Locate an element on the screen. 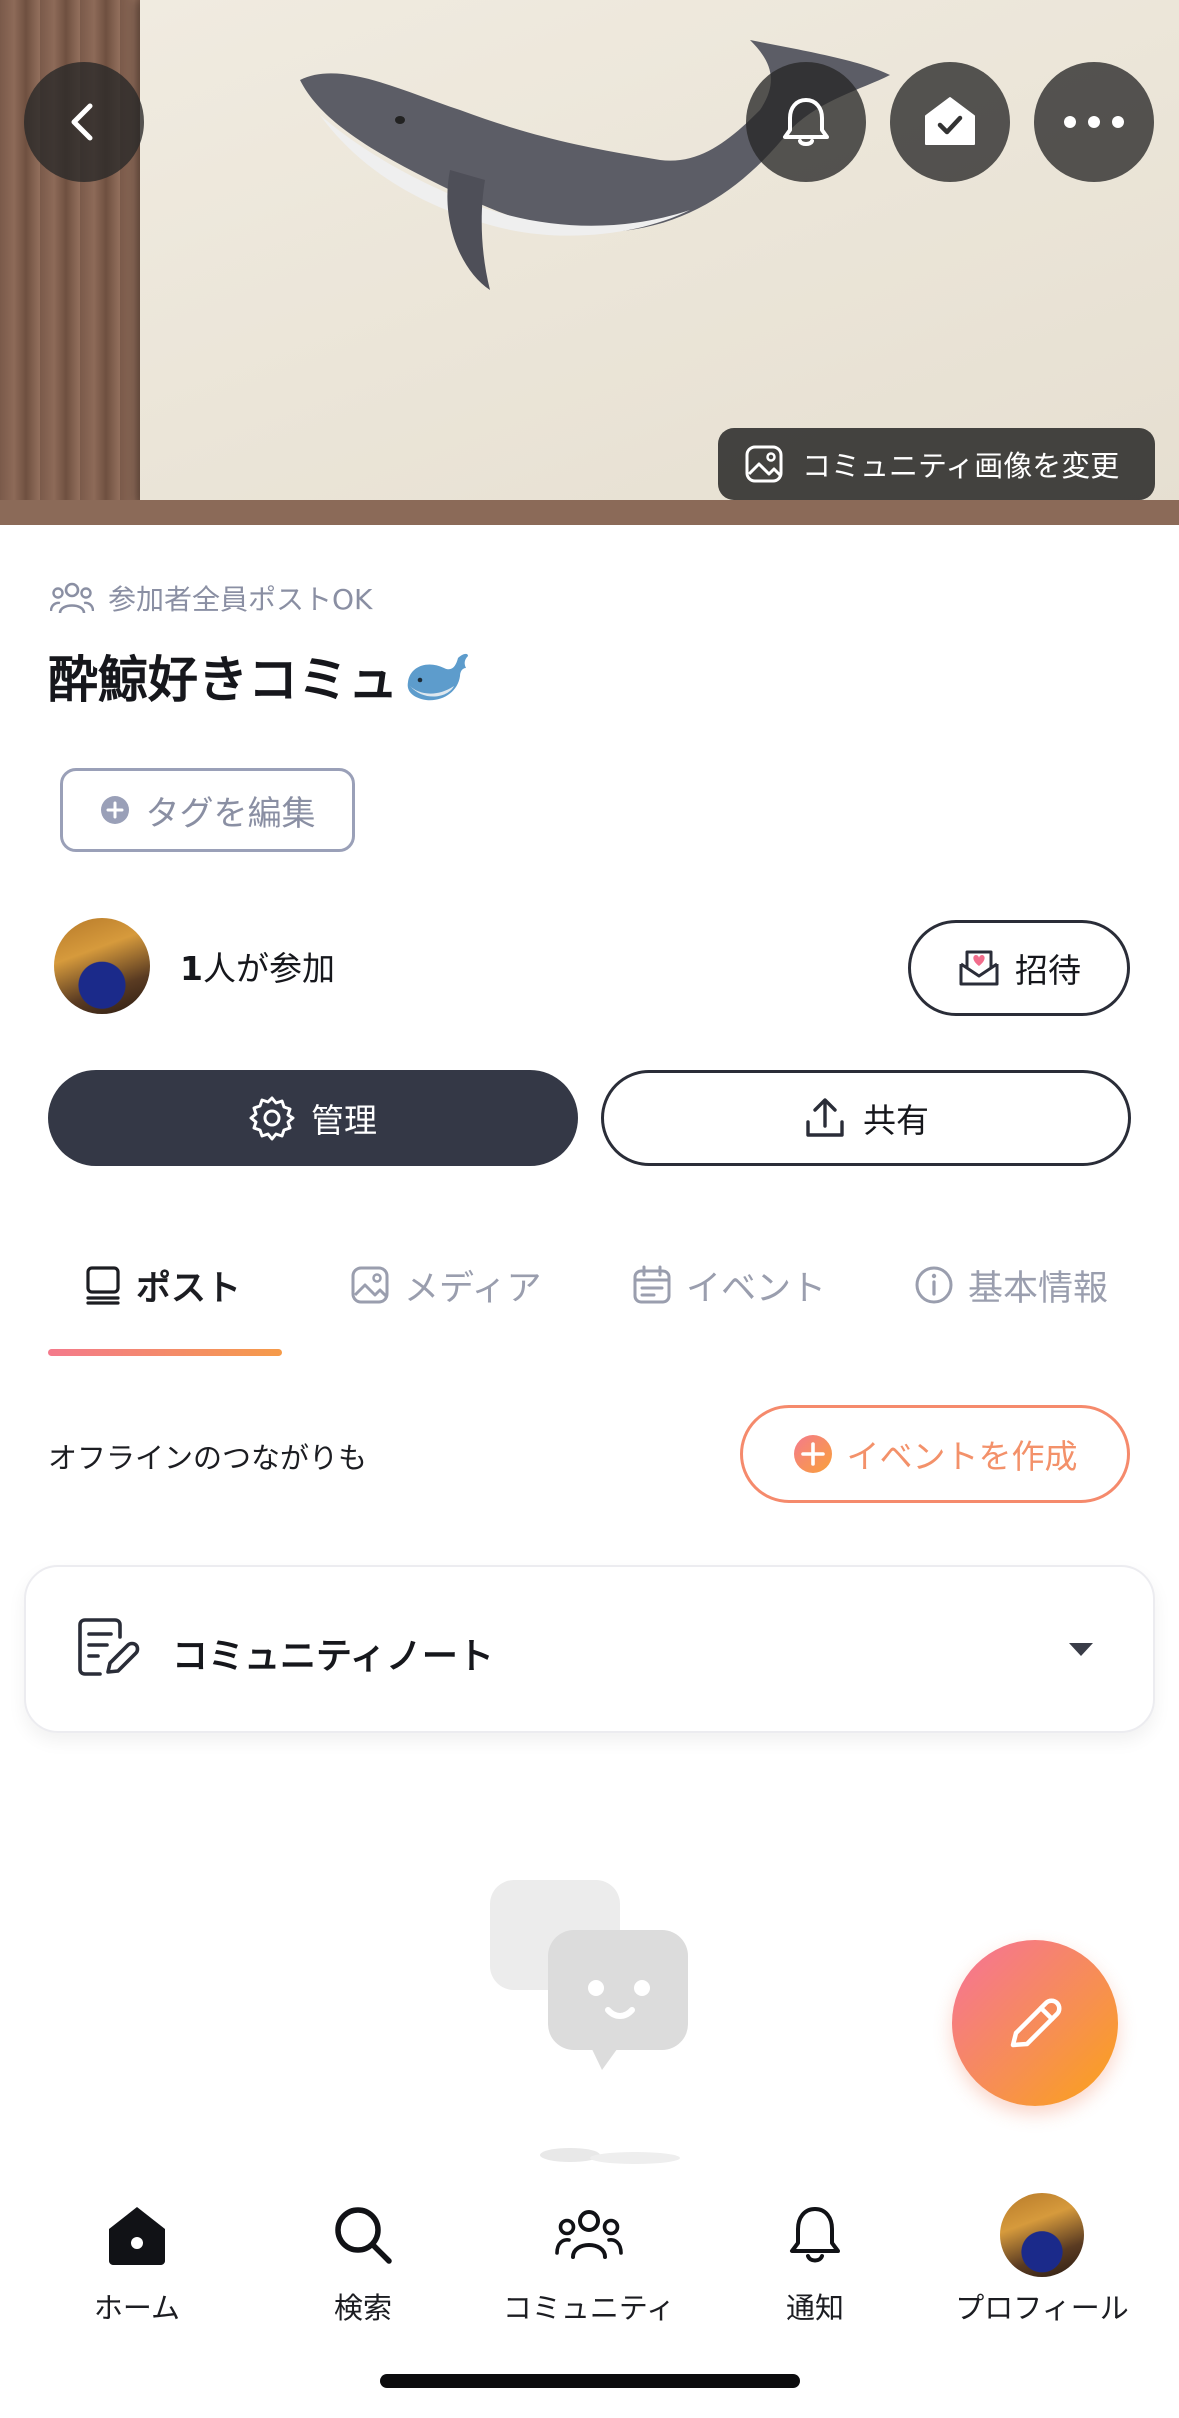 Image resolution: width=1179 pixels, height=2418 pixels. create-event-label: イベントを作成 is located at coordinates (962, 1456).